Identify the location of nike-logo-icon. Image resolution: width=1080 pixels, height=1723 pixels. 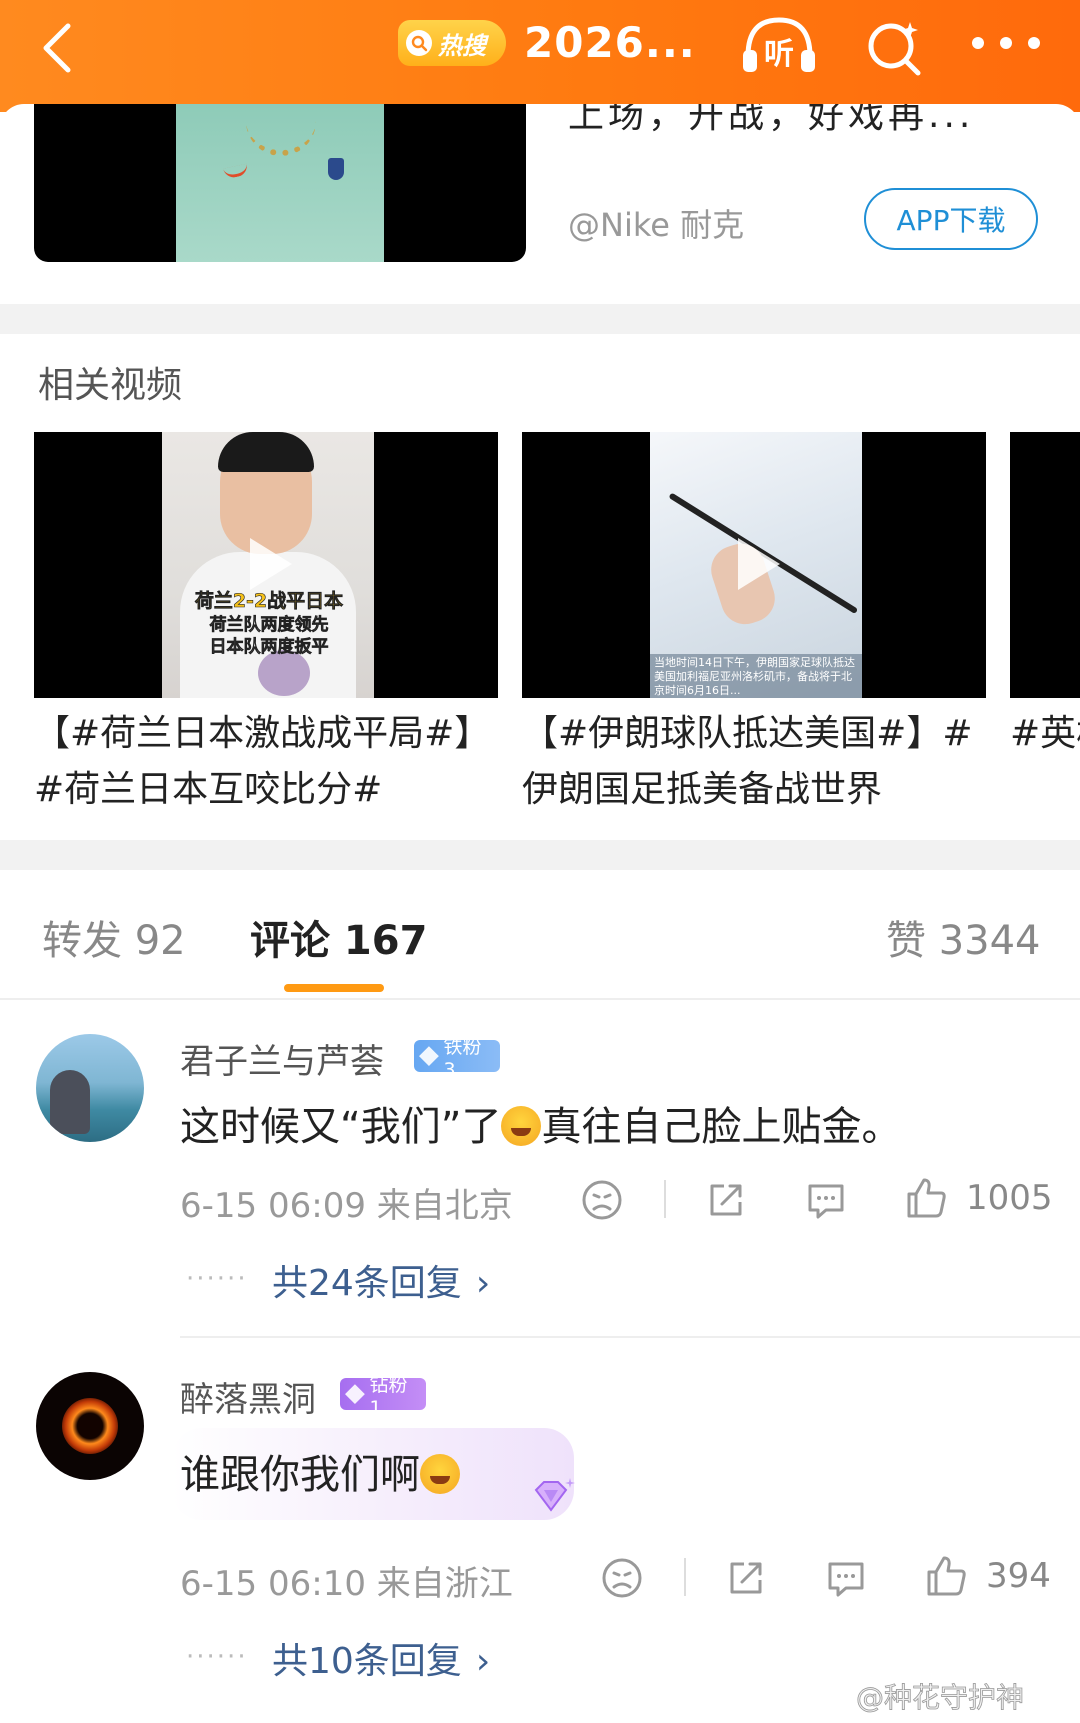
(236, 171).